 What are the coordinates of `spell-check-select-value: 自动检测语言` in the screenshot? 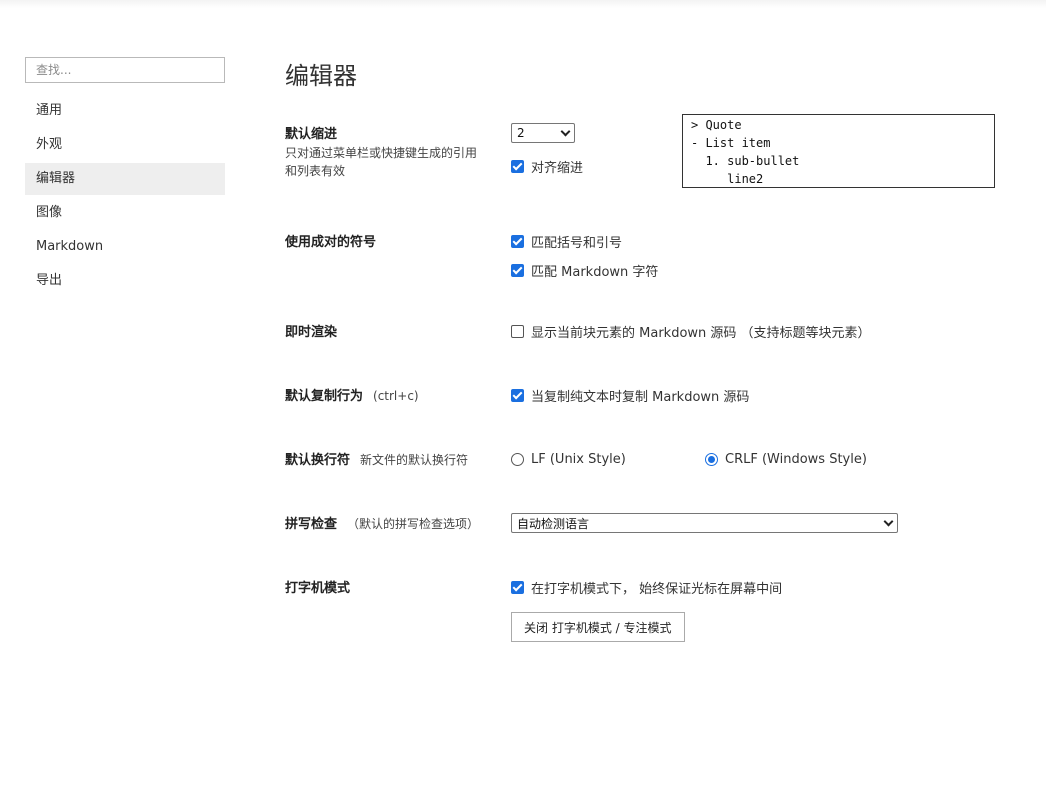 It's located at (553, 523).